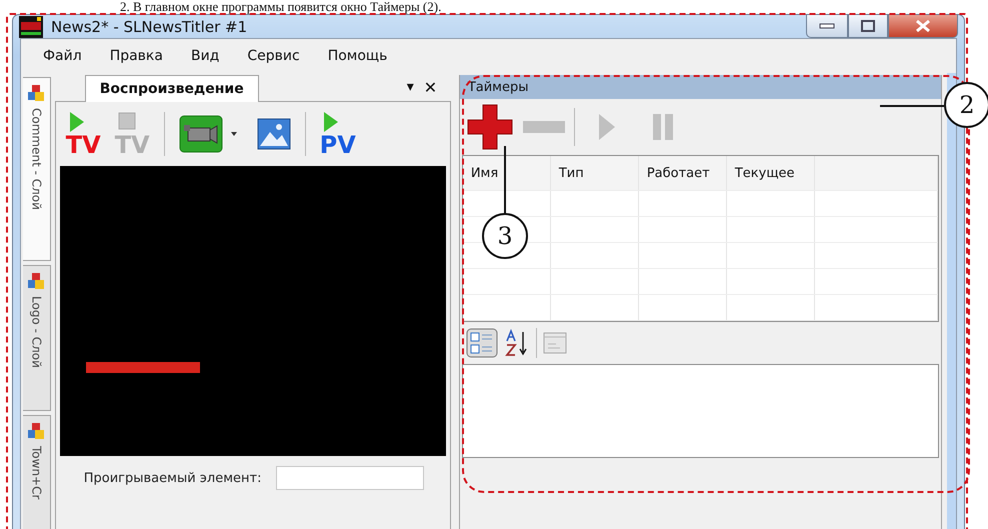 The image size is (988, 529). What do you see at coordinates (273, 134) in the screenshot?
I see `image-button` at bounding box center [273, 134].